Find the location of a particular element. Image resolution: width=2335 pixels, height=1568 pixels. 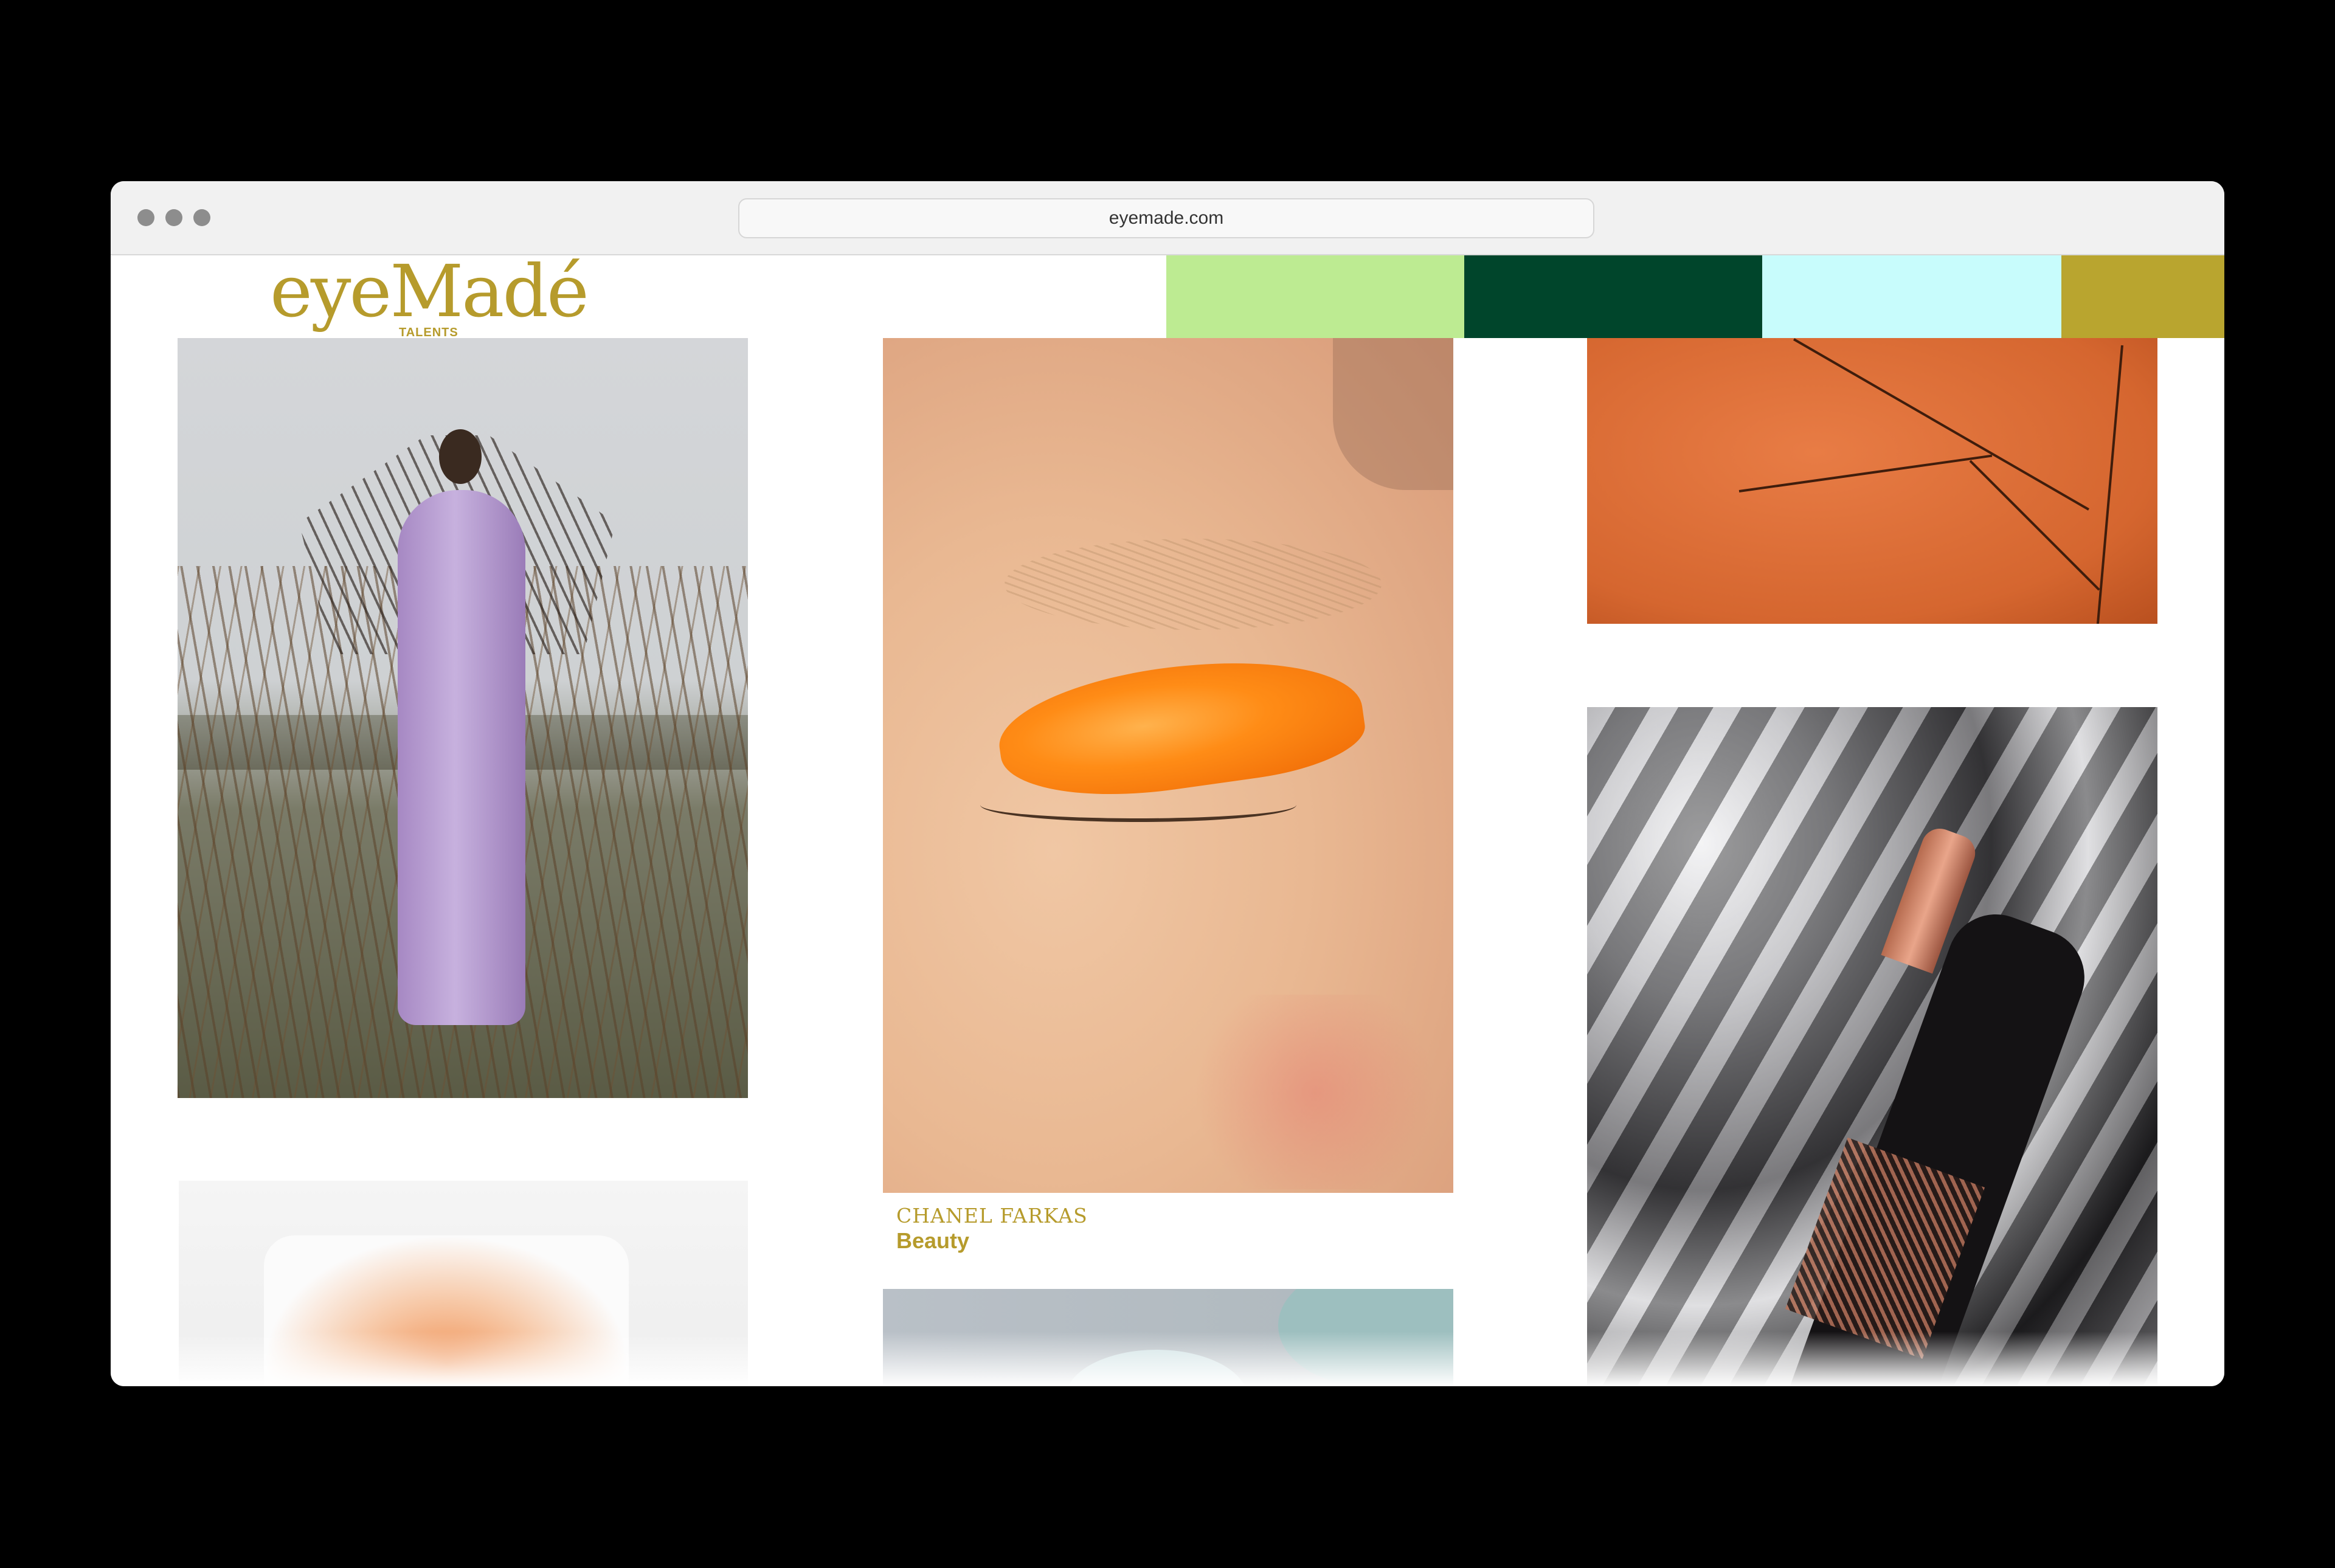

eyelashes is located at coordinates (1138, 805).